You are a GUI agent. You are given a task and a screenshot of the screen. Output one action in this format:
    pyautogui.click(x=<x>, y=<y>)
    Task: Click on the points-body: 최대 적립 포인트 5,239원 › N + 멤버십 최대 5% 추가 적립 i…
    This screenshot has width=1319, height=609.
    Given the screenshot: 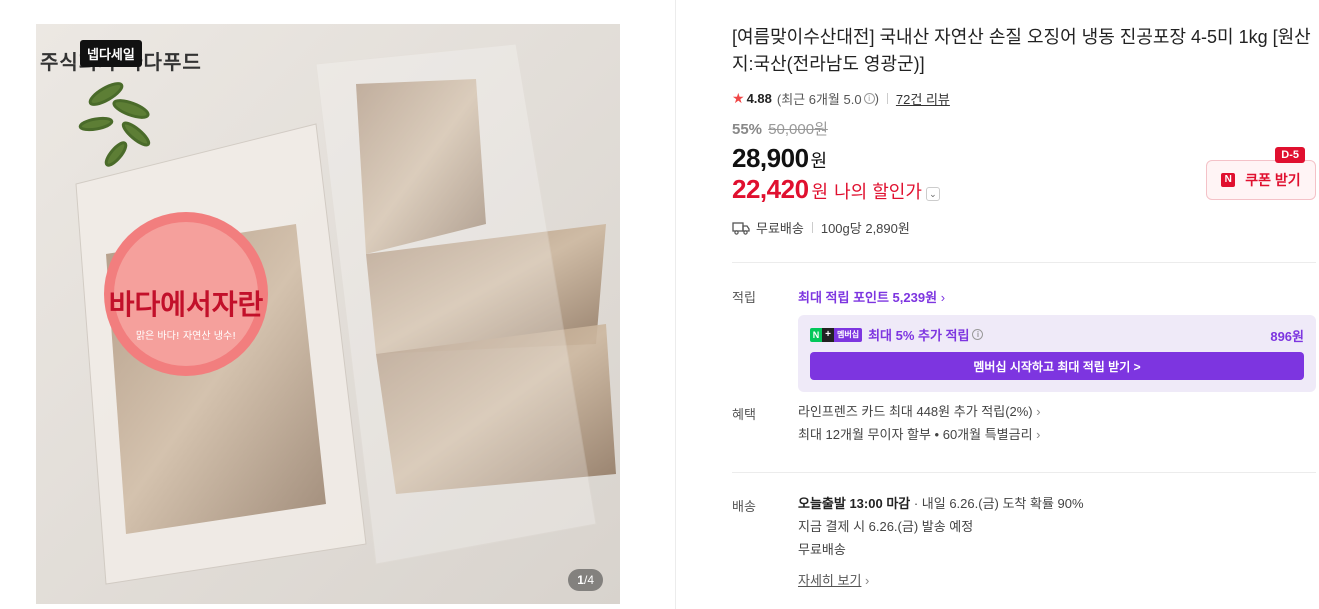 What is the action you would take?
    pyautogui.click(x=1057, y=339)
    